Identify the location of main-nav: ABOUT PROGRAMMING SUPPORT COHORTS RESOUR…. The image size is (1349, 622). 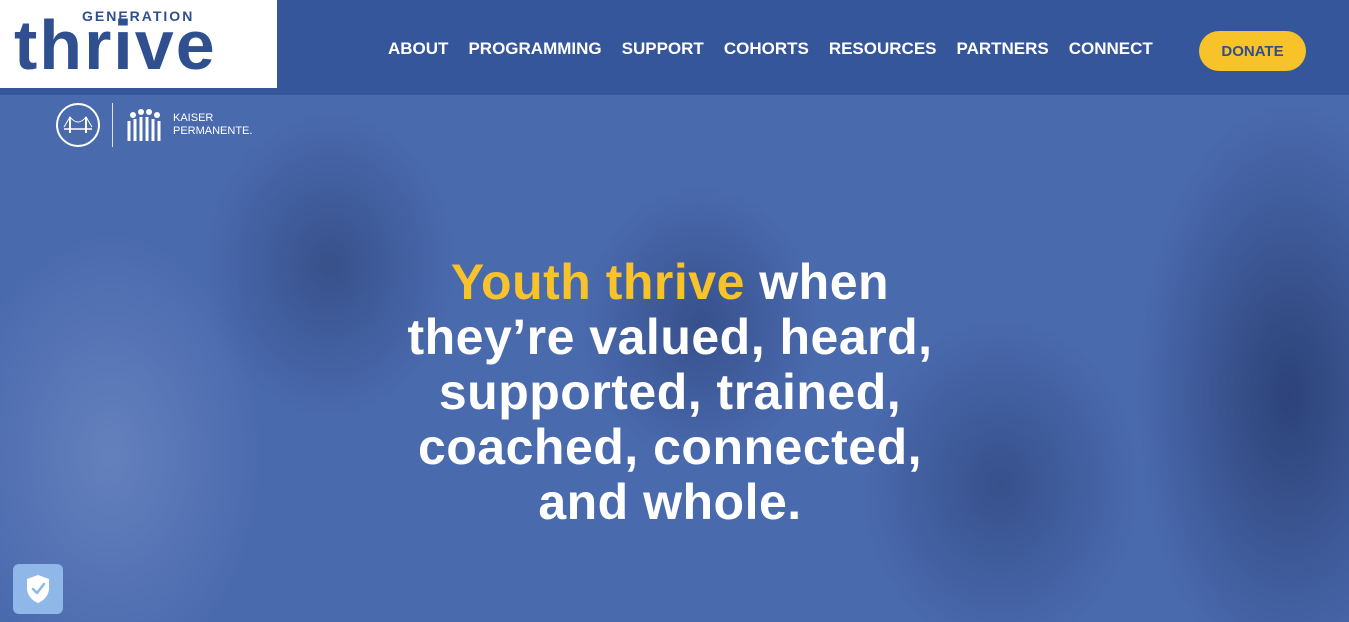
(770, 49).